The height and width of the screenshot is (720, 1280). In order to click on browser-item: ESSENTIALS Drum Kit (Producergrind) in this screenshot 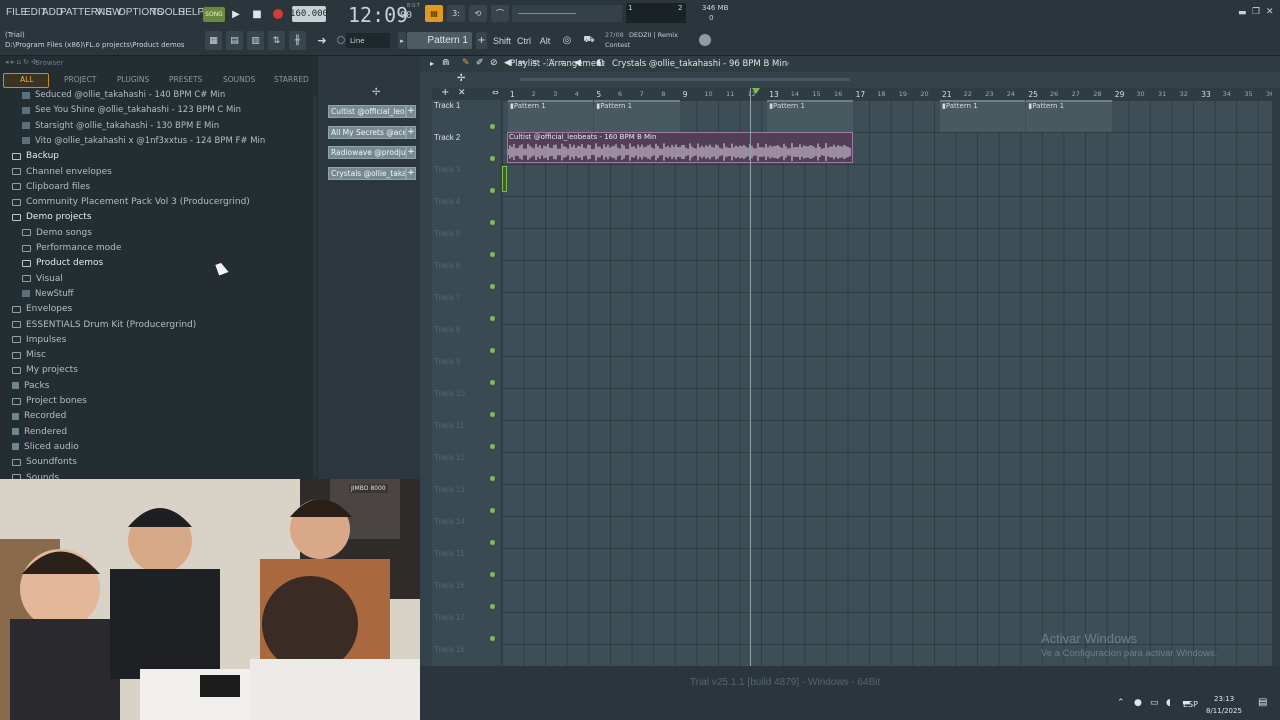, I will do `click(104, 325)`.